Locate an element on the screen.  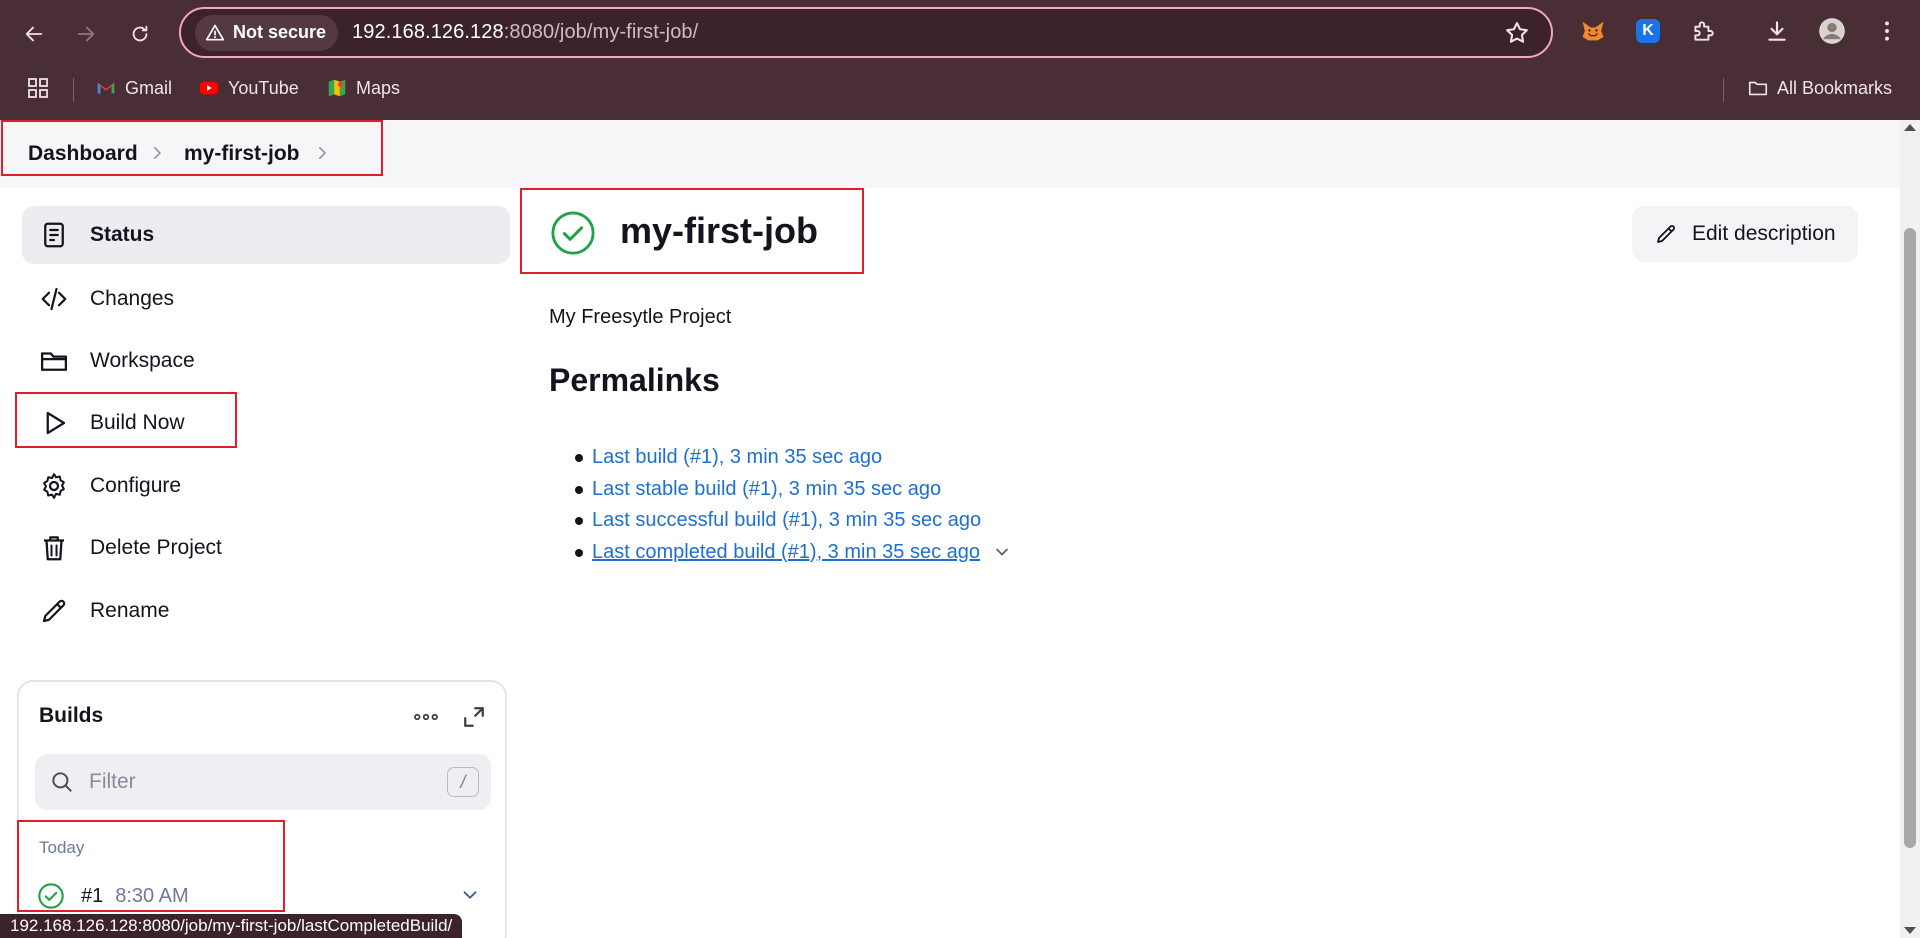
permalinks-heading: Permalinks is located at coordinates (634, 380).